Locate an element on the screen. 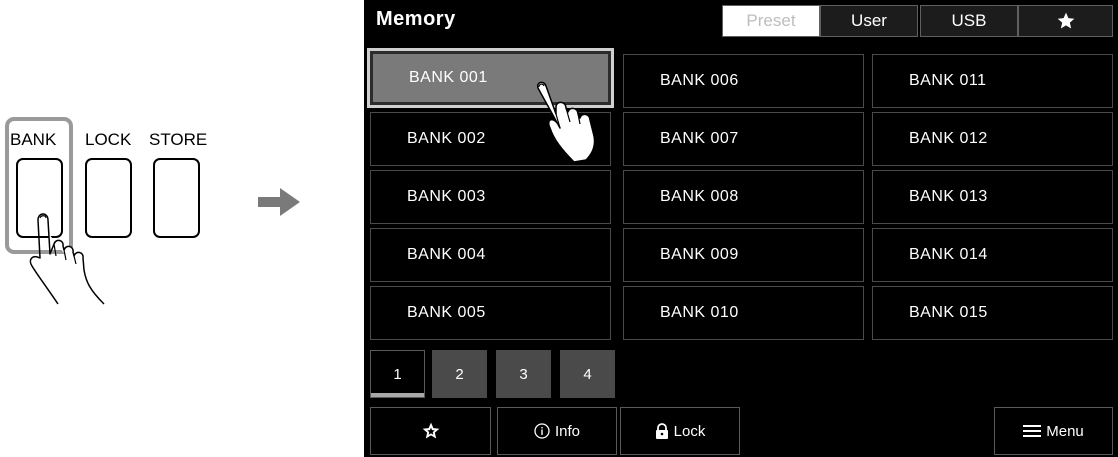 The image size is (1118, 457). page-button-4: 4 is located at coordinates (587, 374).